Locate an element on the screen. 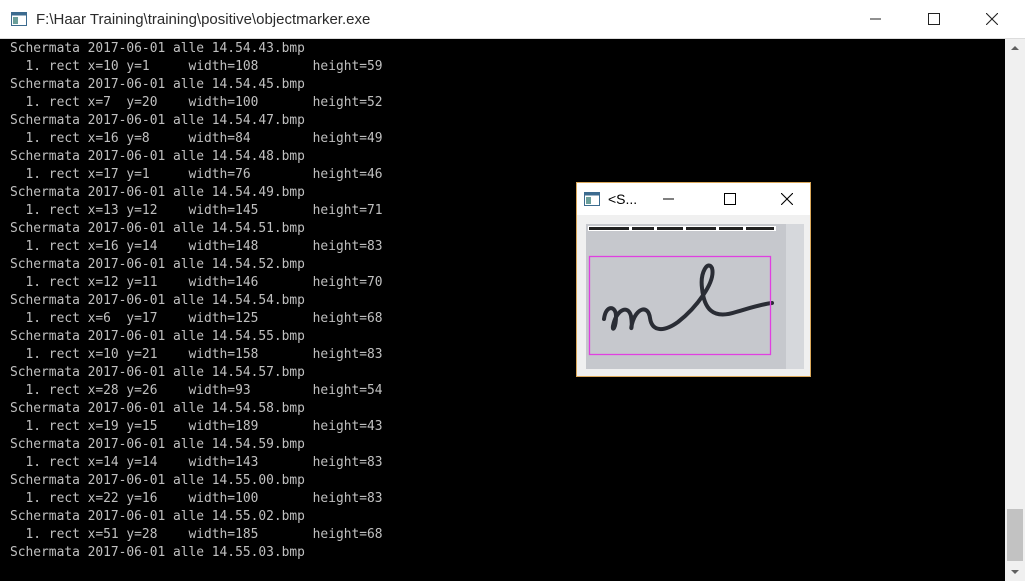 This screenshot has height=581, width=1025. console-filename-line: Schermata 2017-06-01 alle 14.54.47.bmp is located at coordinates (157, 120).